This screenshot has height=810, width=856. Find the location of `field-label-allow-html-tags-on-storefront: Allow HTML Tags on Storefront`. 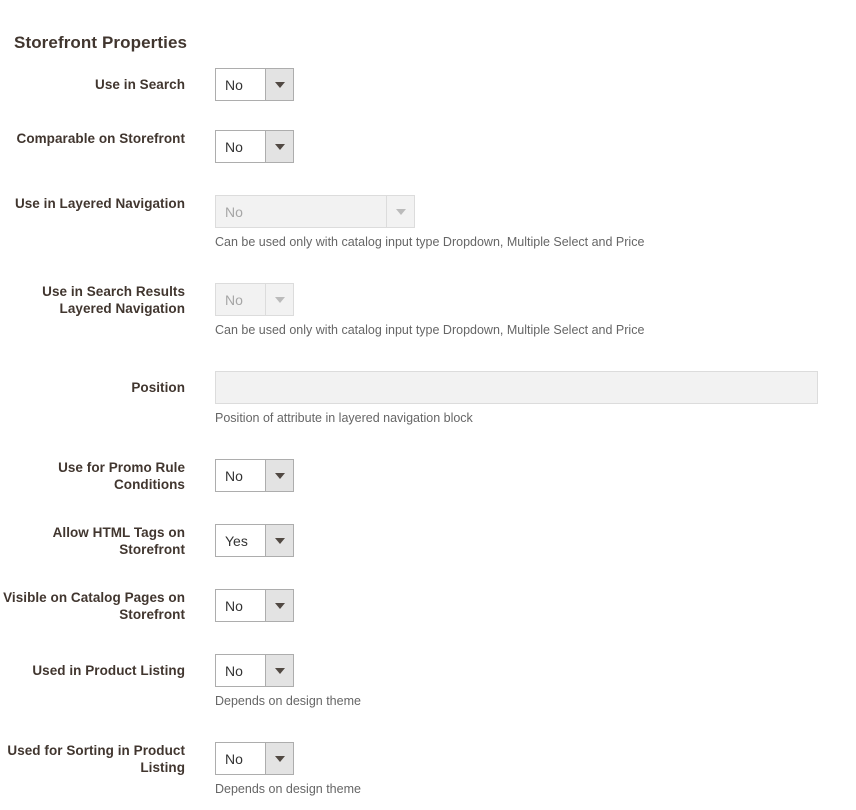

field-label-allow-html-tags-on-storefront: Allow HTML Tags on Storefront is located at coordinates (118, 541).